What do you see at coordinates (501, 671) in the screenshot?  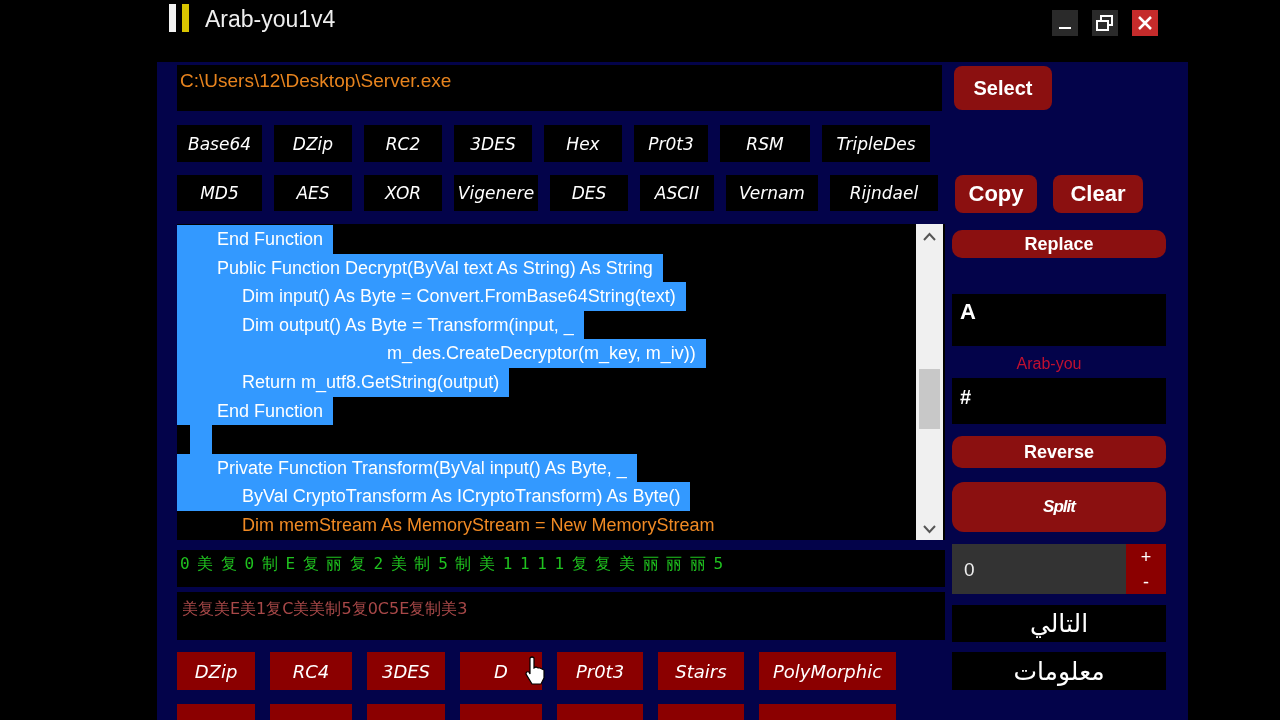 I see `method-button: D` at bounding box center [501, 671].